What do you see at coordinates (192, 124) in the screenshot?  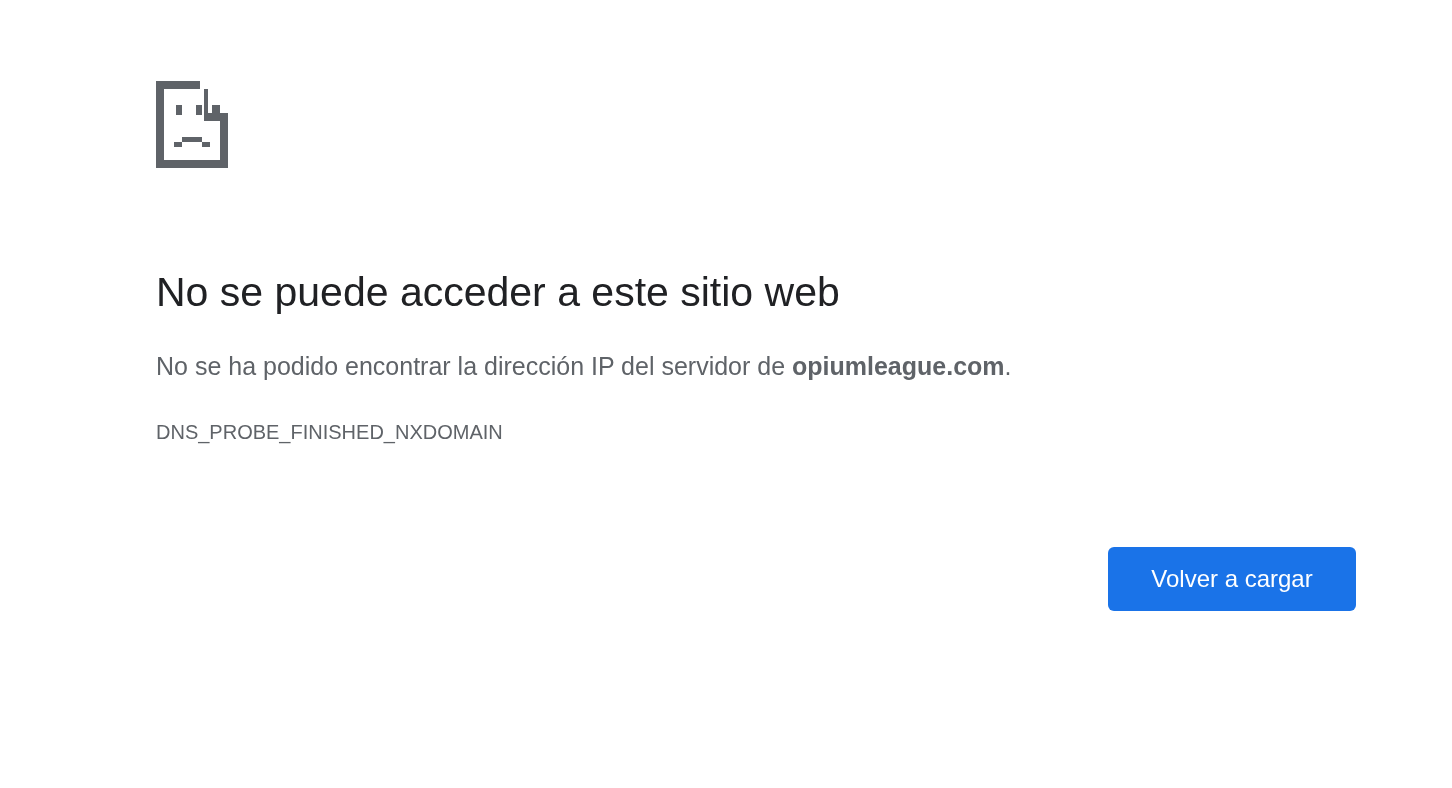 I see `sad-page-icon` at bounding box center [192, 124].